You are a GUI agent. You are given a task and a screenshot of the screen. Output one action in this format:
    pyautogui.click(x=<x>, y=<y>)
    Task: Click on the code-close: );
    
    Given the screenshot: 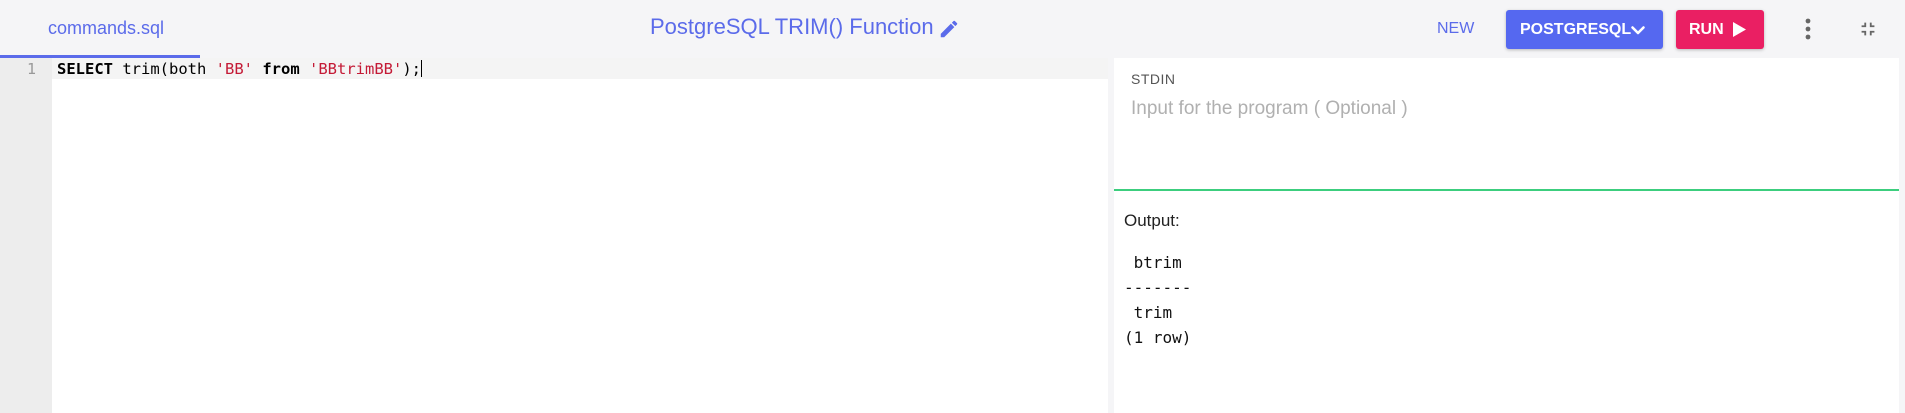 What is the action you would take?
    pyautogui.click(x=411, y=69)
    